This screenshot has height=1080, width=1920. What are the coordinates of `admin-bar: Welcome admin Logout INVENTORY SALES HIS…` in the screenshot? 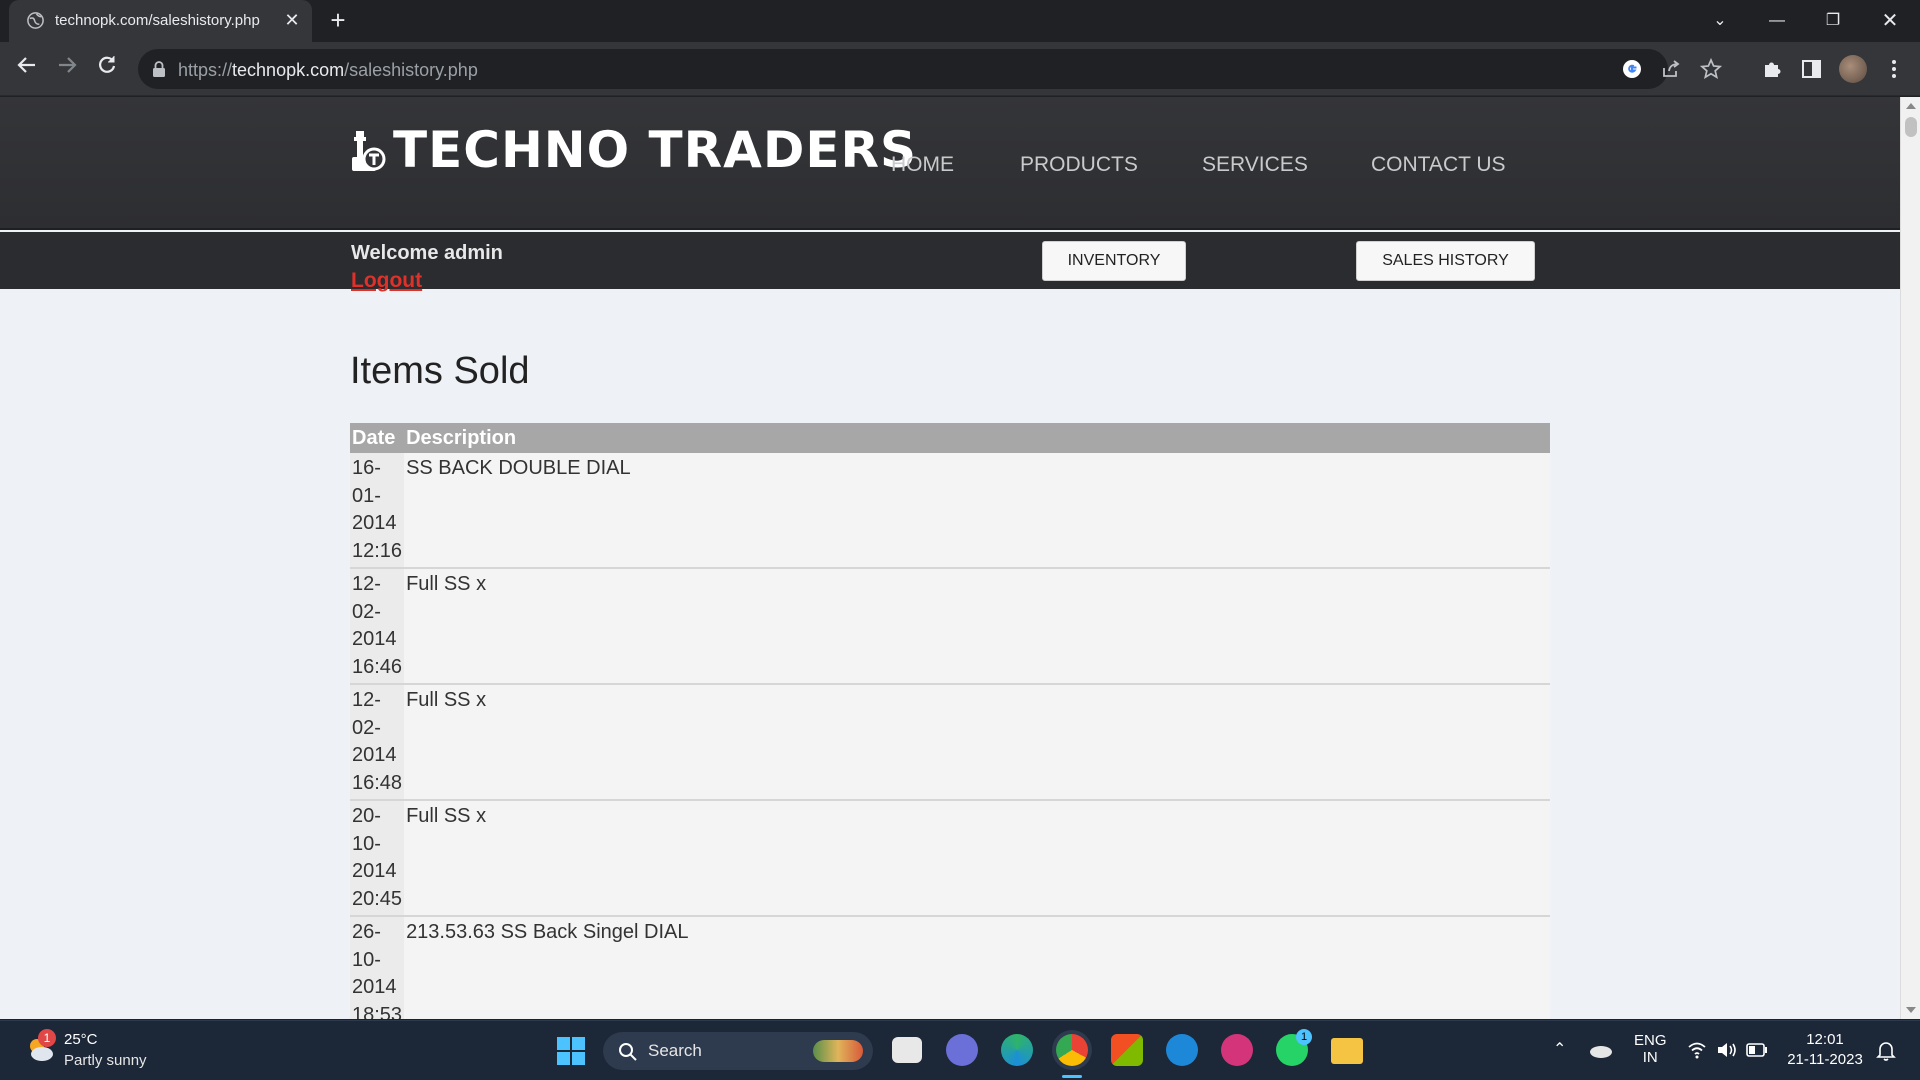 It's located at (950, 262).